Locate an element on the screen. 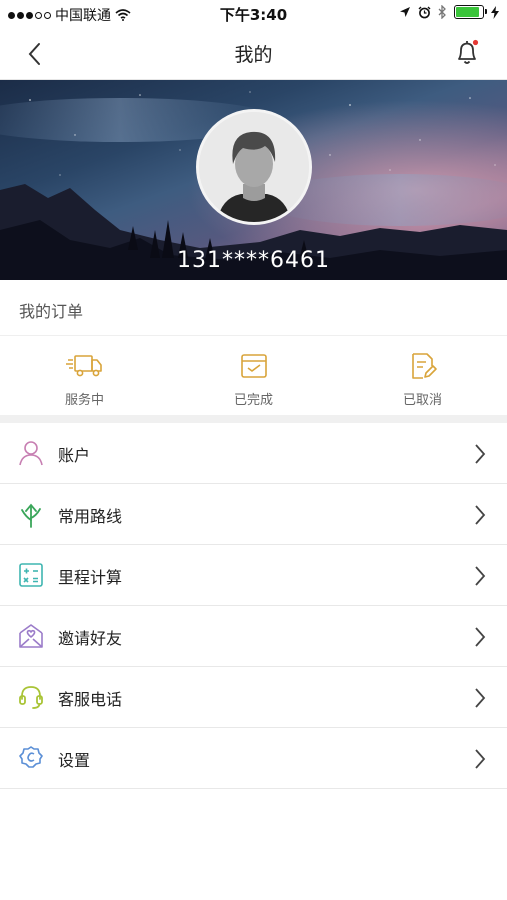  avatar is located at coordinates (254, 167).